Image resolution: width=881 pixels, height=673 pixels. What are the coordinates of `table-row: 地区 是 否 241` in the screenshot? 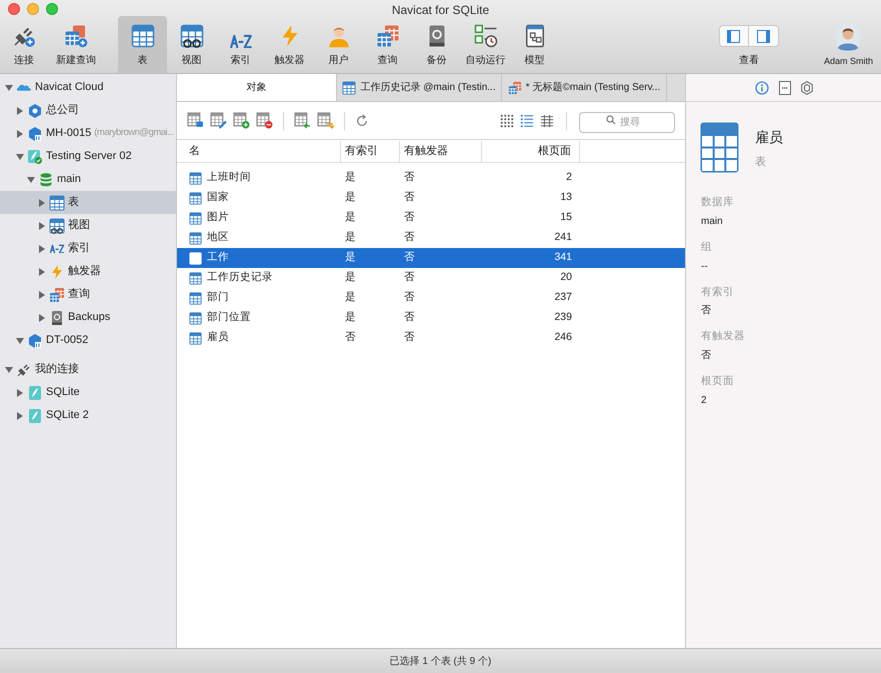 It's located at (431, 238).